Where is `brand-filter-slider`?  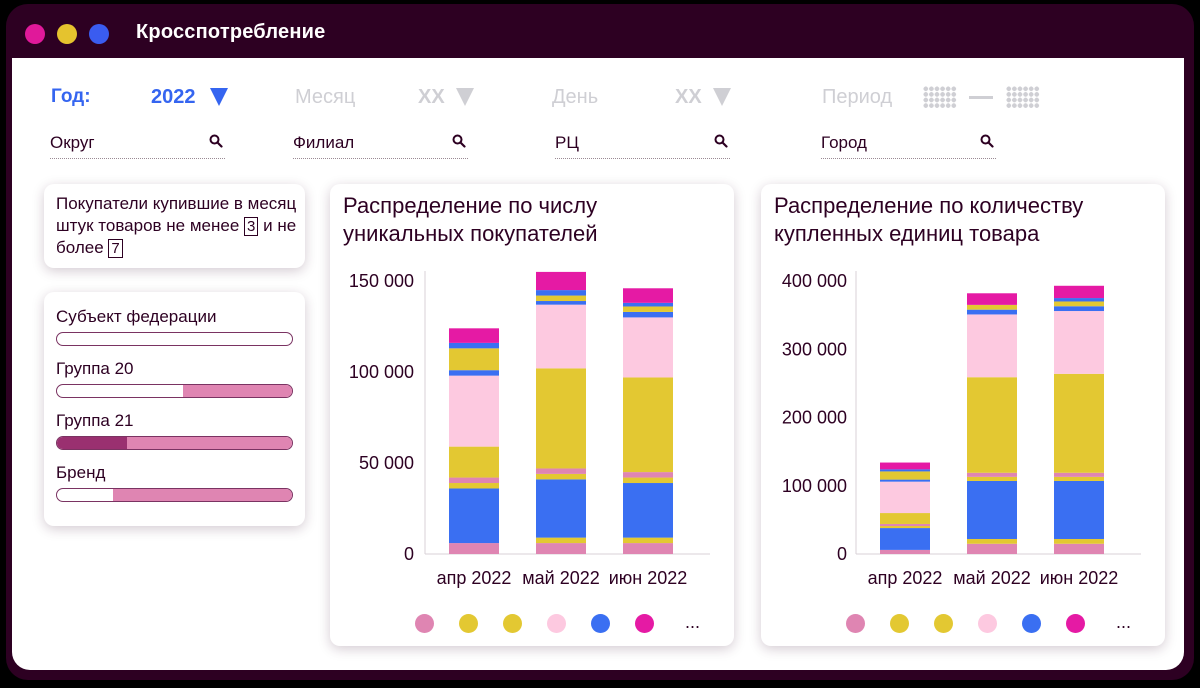 brand-filter-slider is located at coordinates (174, 495).